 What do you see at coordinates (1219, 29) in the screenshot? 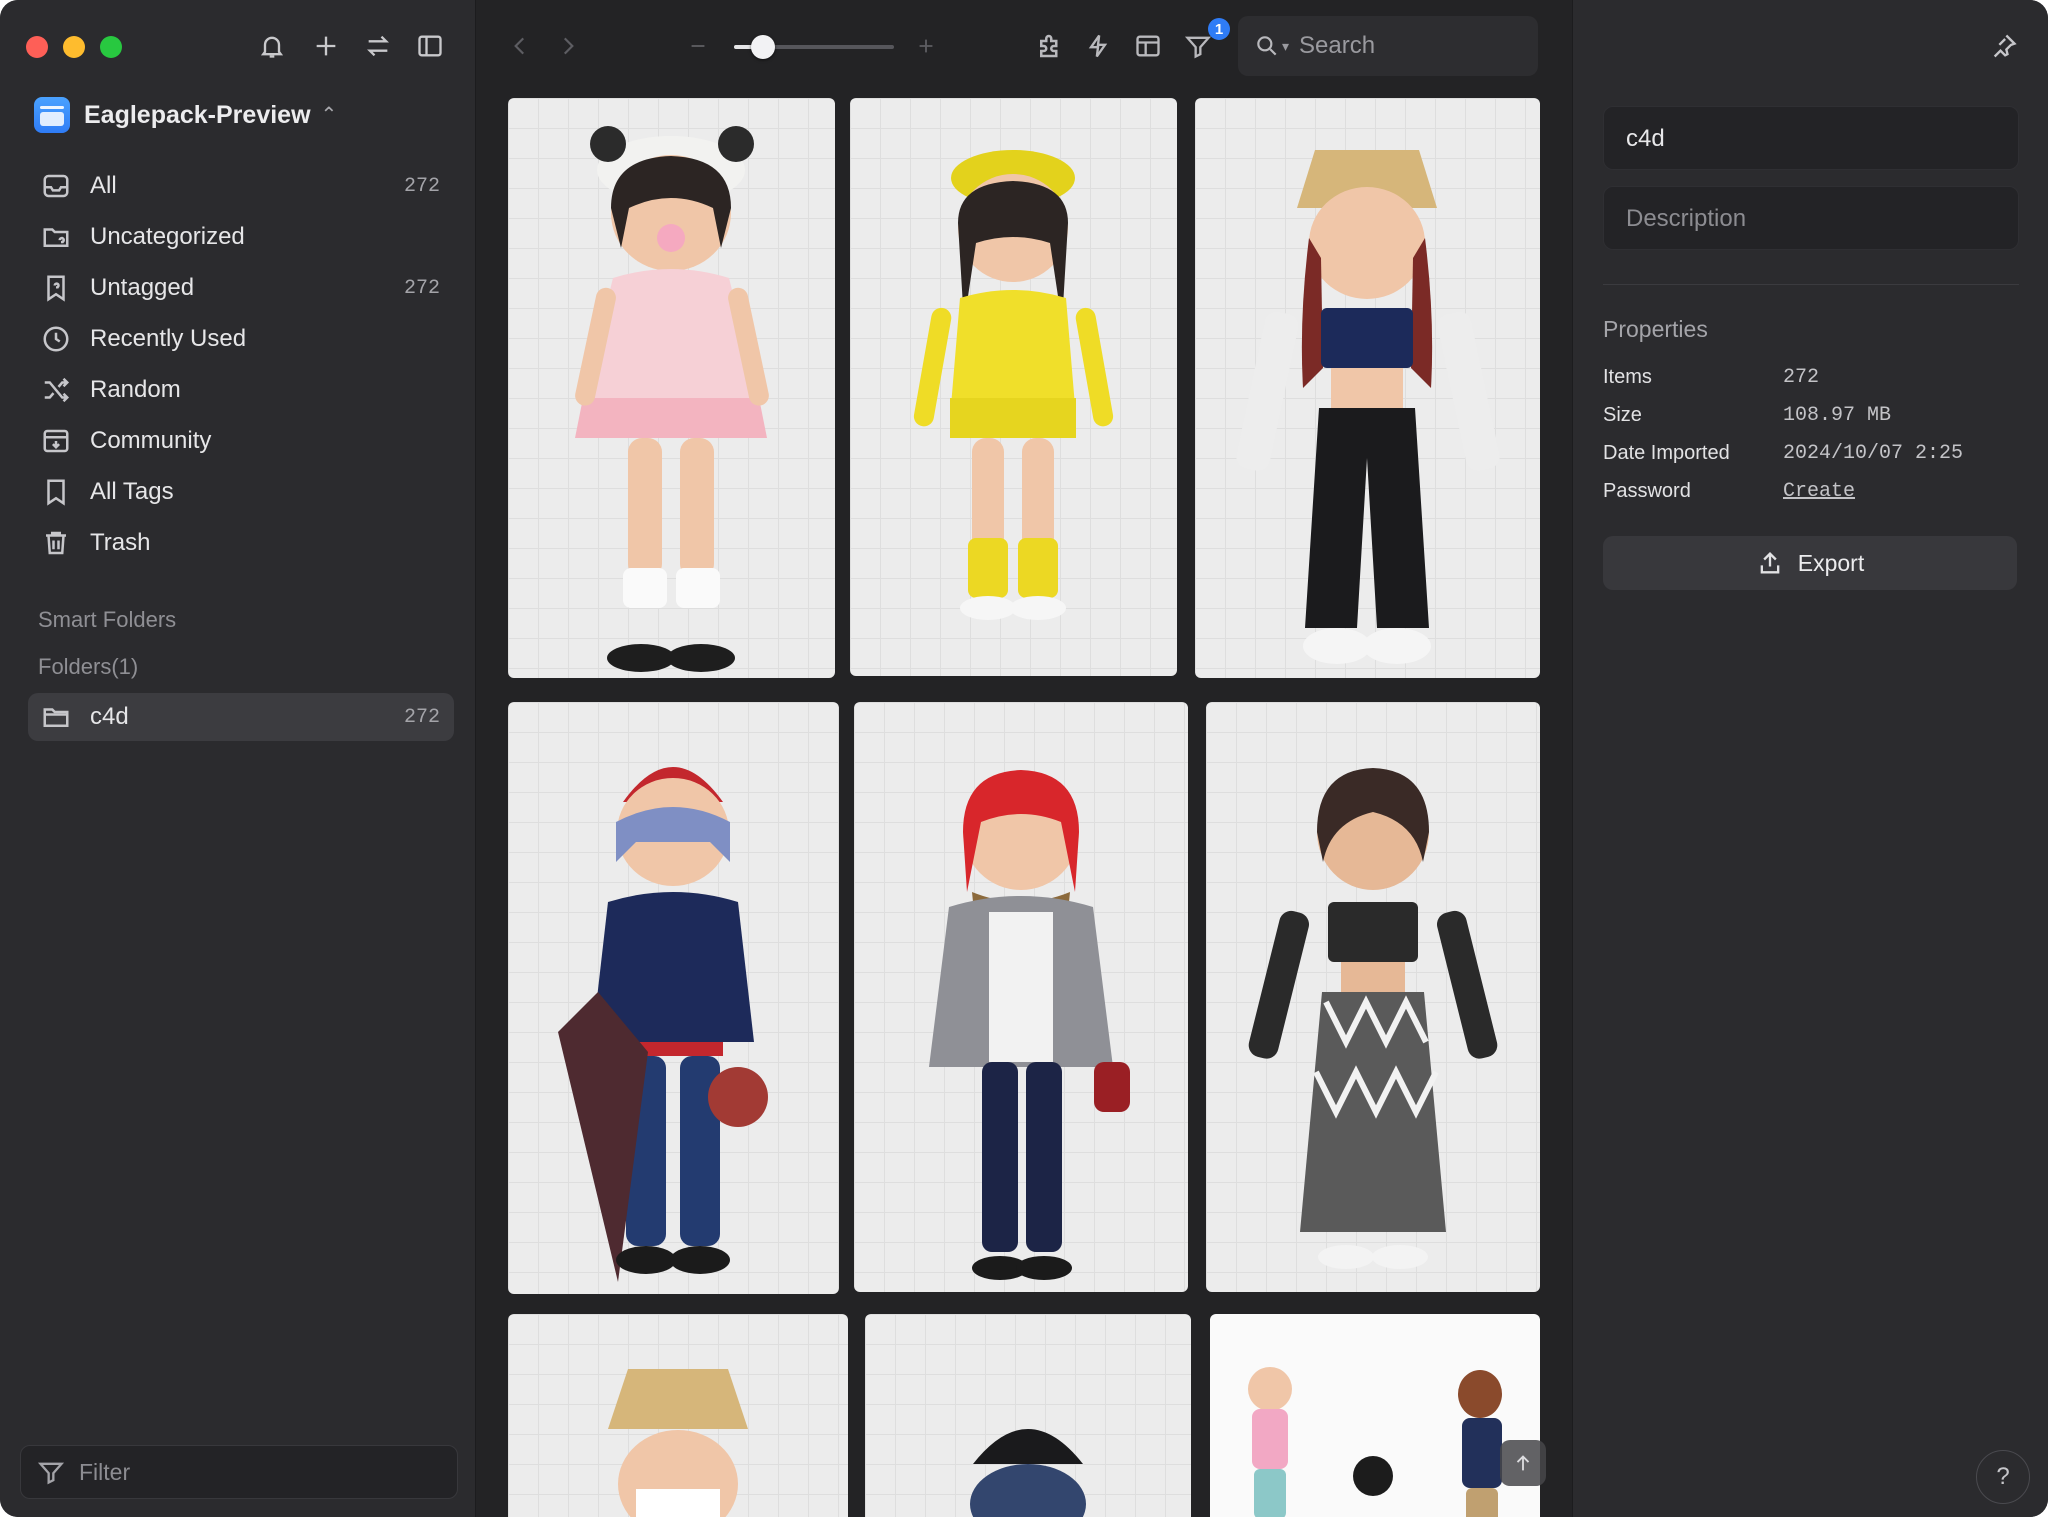
I see `filter-count-badge: 1` at bounding box center [1219, 29].